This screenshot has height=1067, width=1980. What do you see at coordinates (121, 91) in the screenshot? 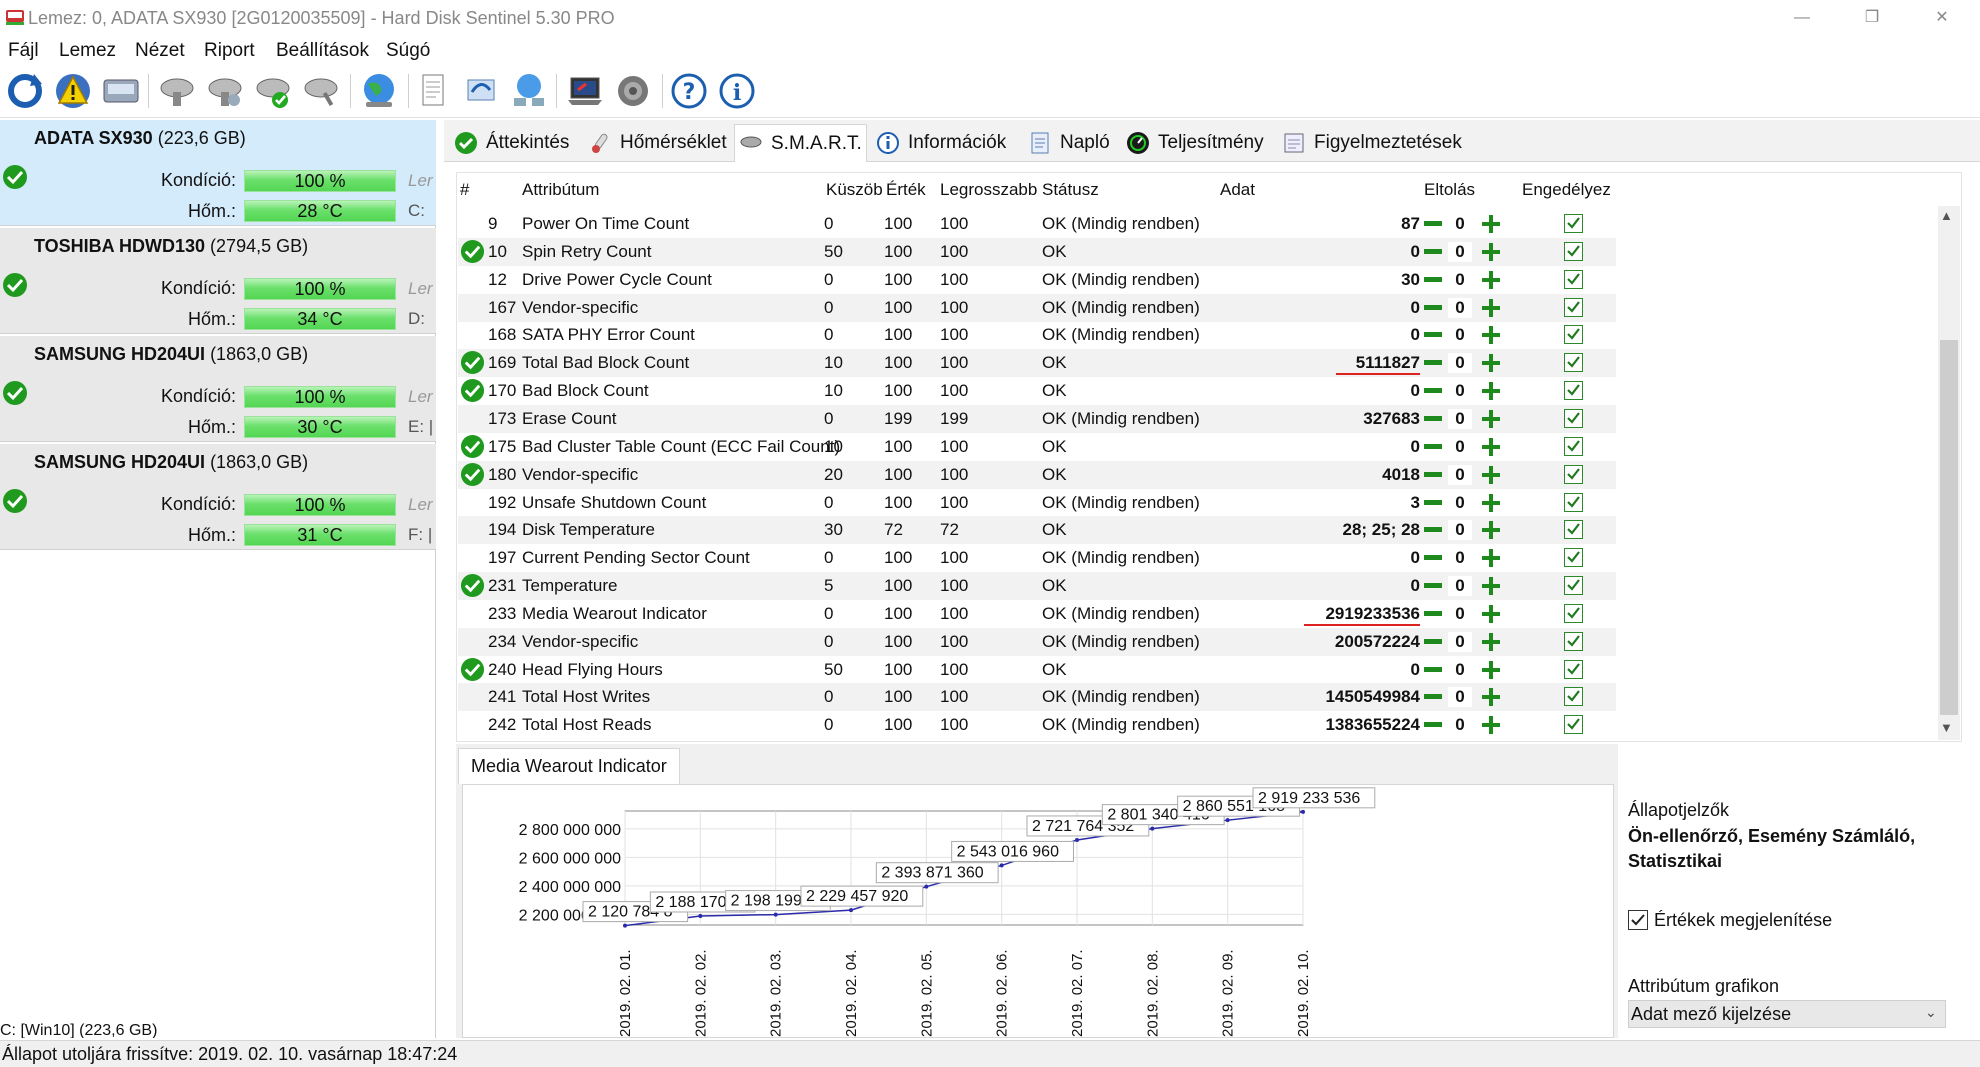
I see `disk-icon` at bounding box center [121, 91].